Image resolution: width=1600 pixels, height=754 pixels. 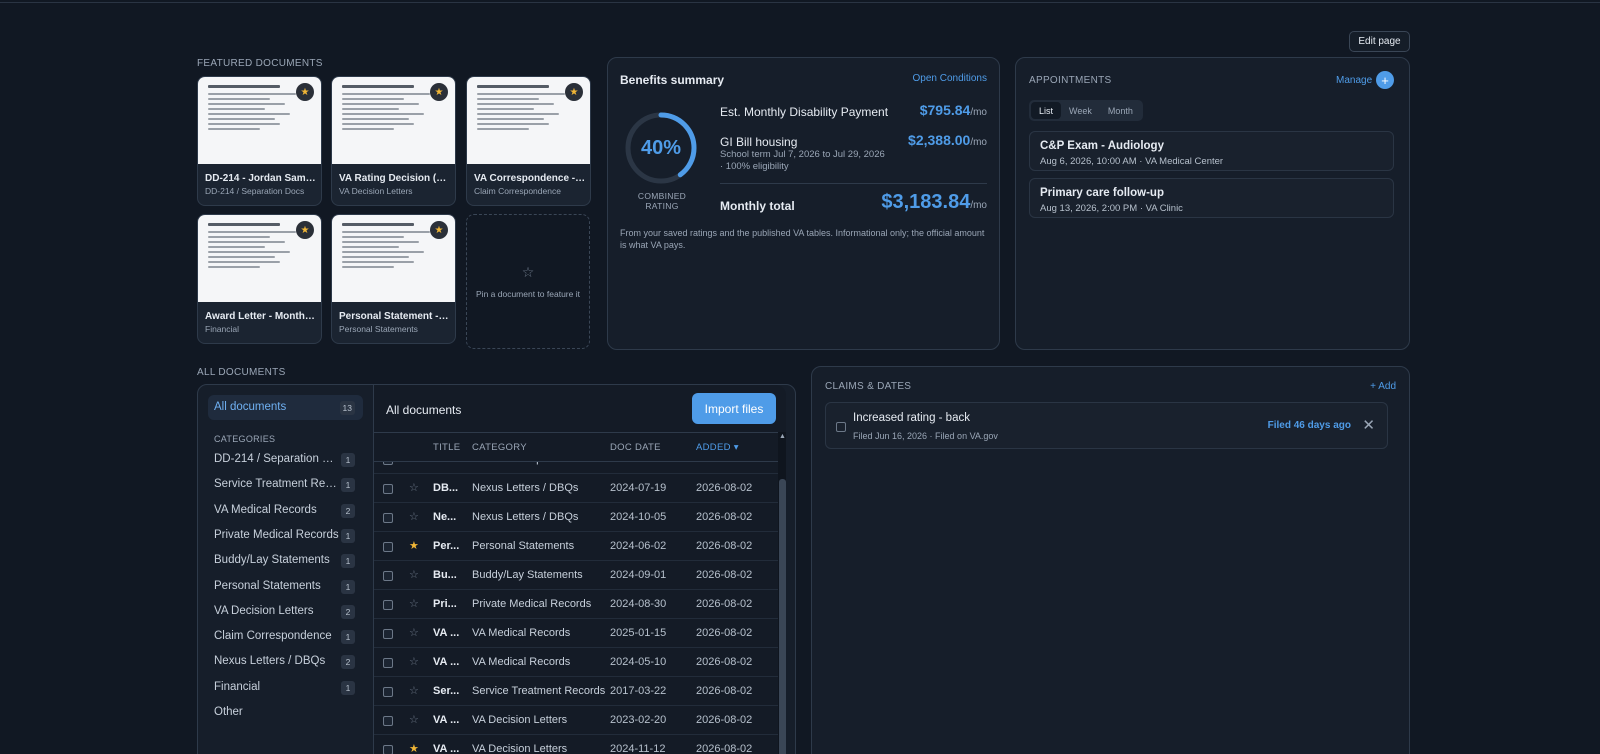 I want to click on pin-document-slot: ☆ Pin a document to feature it, so click(x=528, y=281).